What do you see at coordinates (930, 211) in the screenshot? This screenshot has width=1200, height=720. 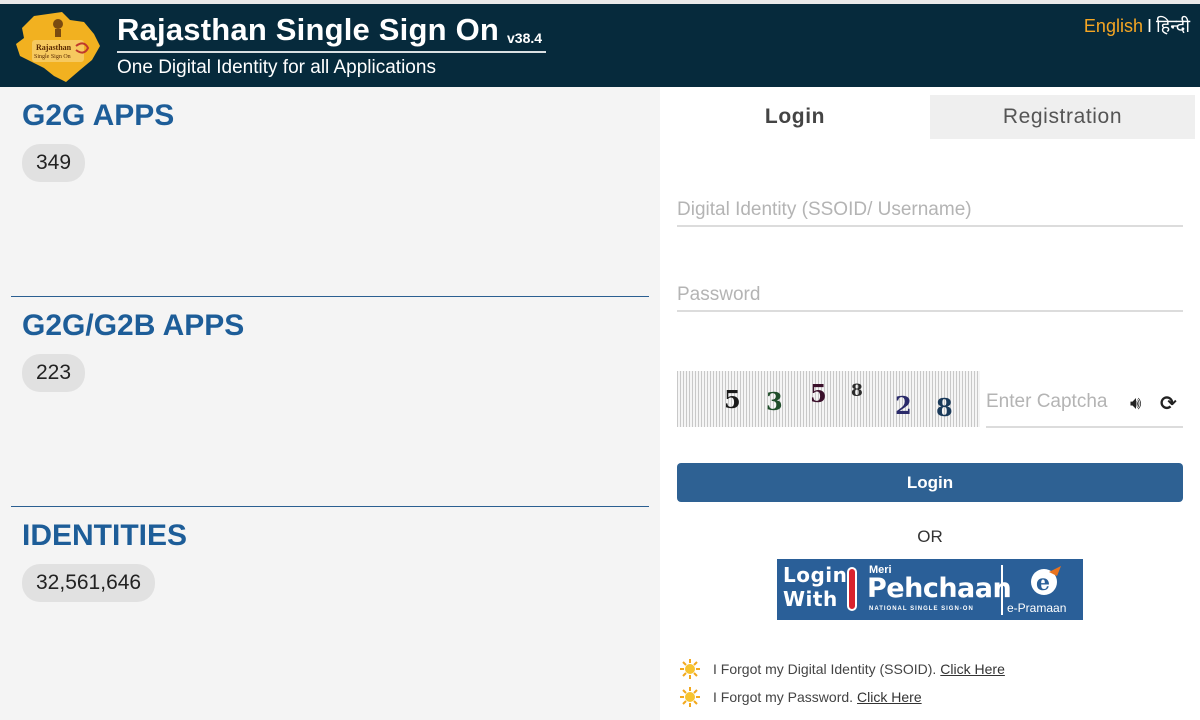 I see `ssoid-username-input` at bounding box center [930, 211].